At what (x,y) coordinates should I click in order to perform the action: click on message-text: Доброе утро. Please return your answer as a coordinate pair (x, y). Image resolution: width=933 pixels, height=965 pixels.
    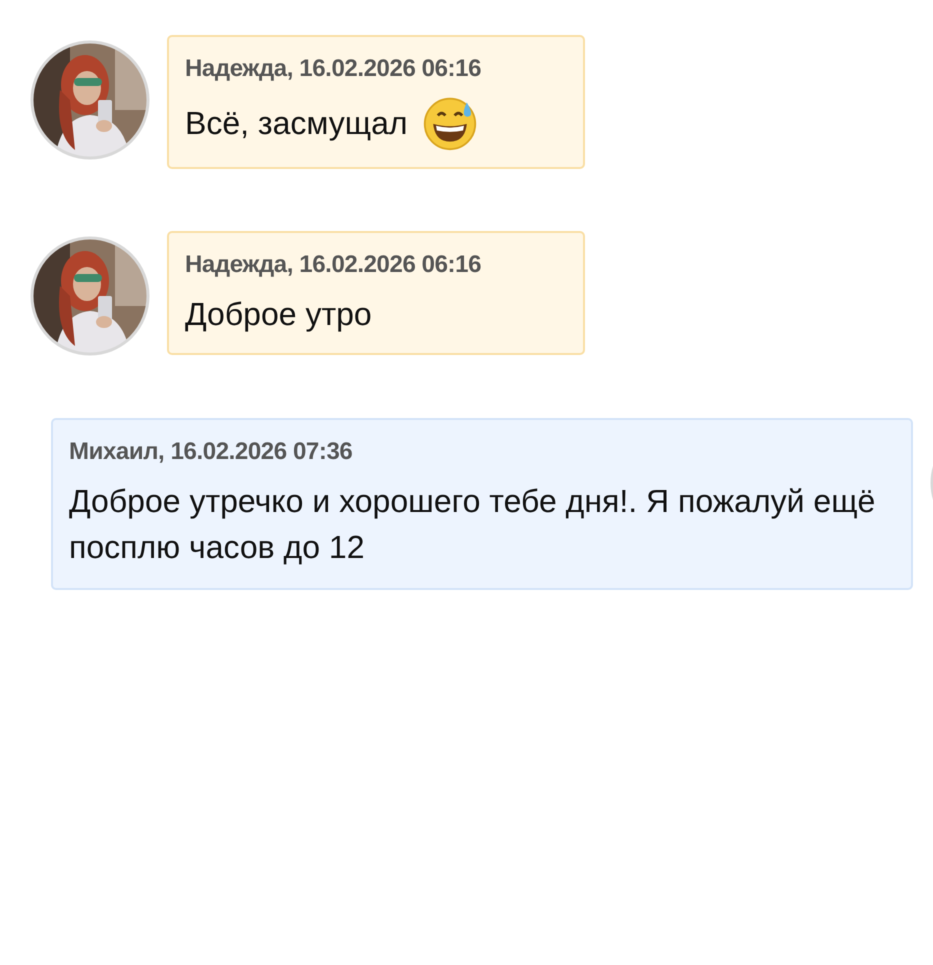
    Looking at the image, I should click on (278, 314).